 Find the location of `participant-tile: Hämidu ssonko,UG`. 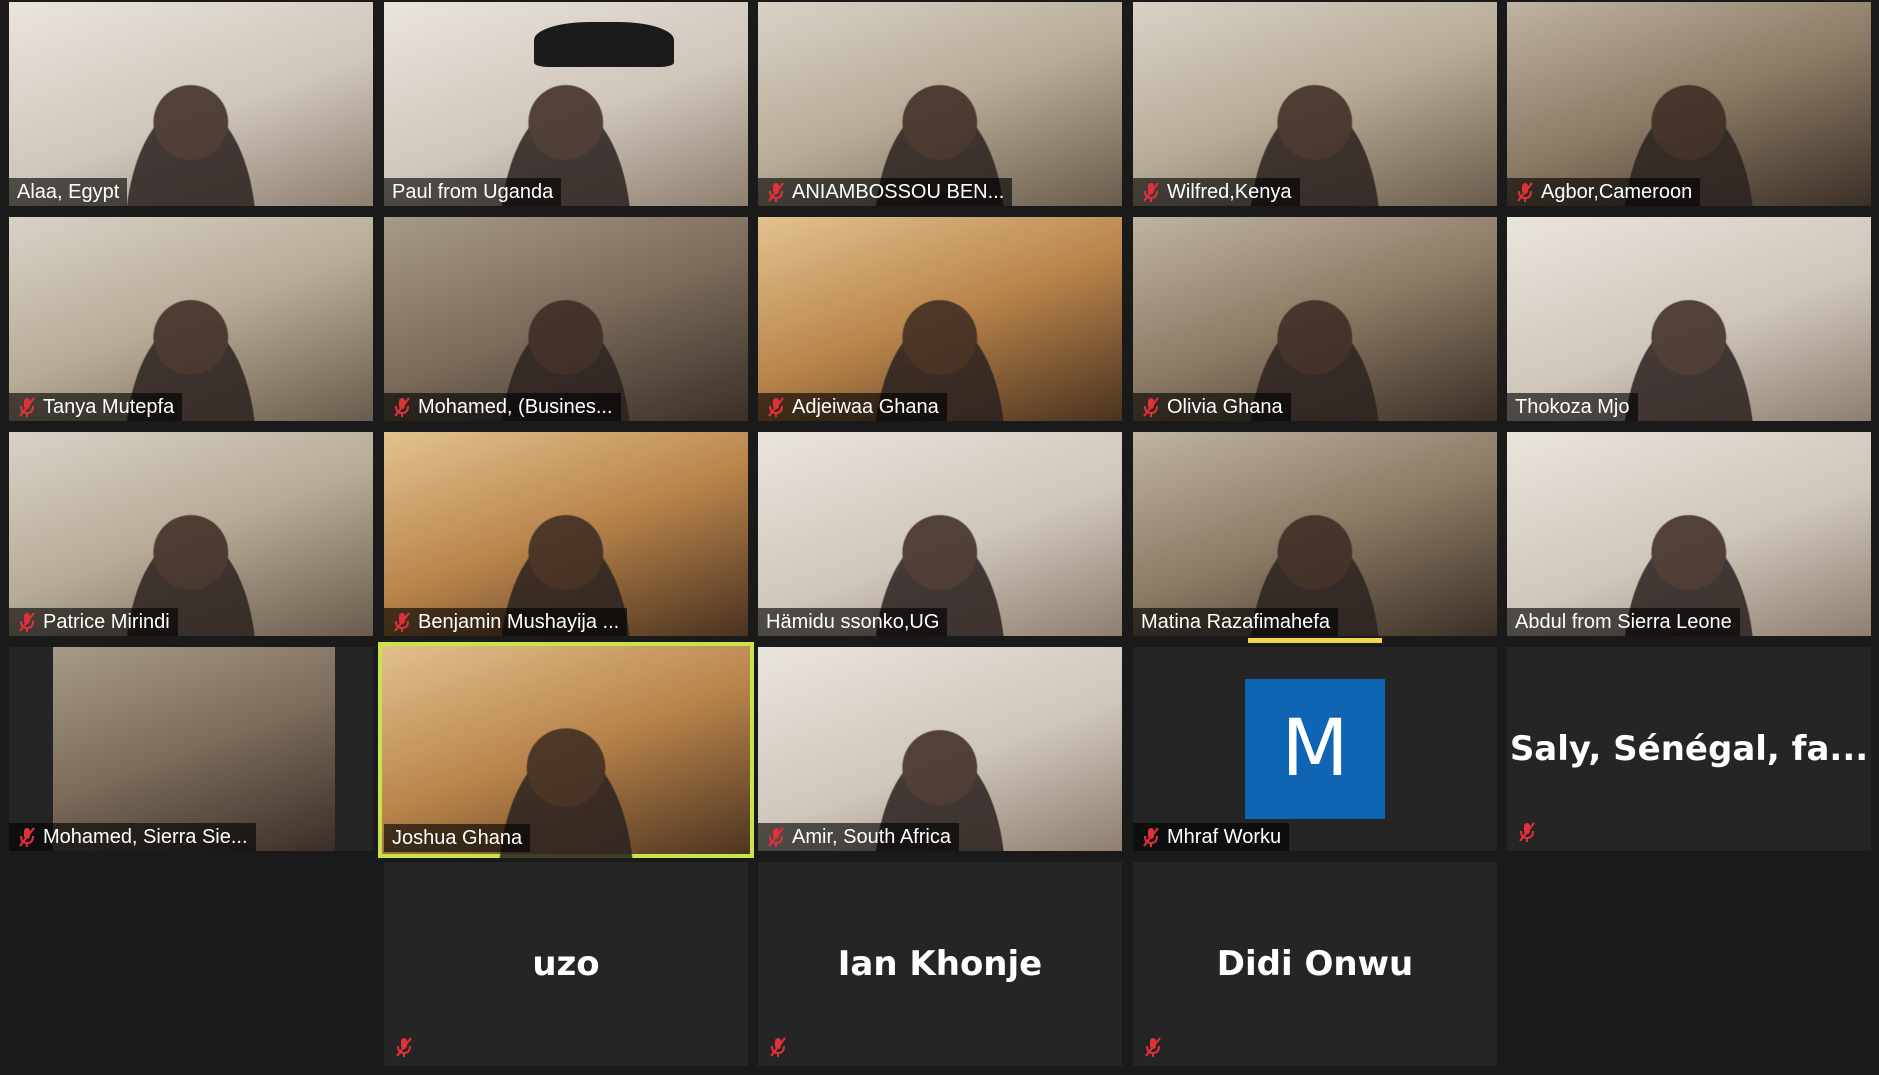

participant-tile: Hämidu ssonko,UG is located at coordinates (940, 534).